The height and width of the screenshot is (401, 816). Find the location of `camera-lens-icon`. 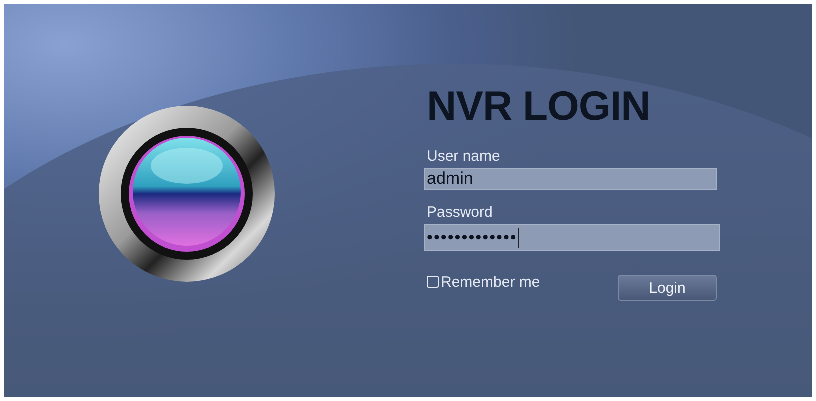

camera-lens-icon is located at coordinates (187, 194).